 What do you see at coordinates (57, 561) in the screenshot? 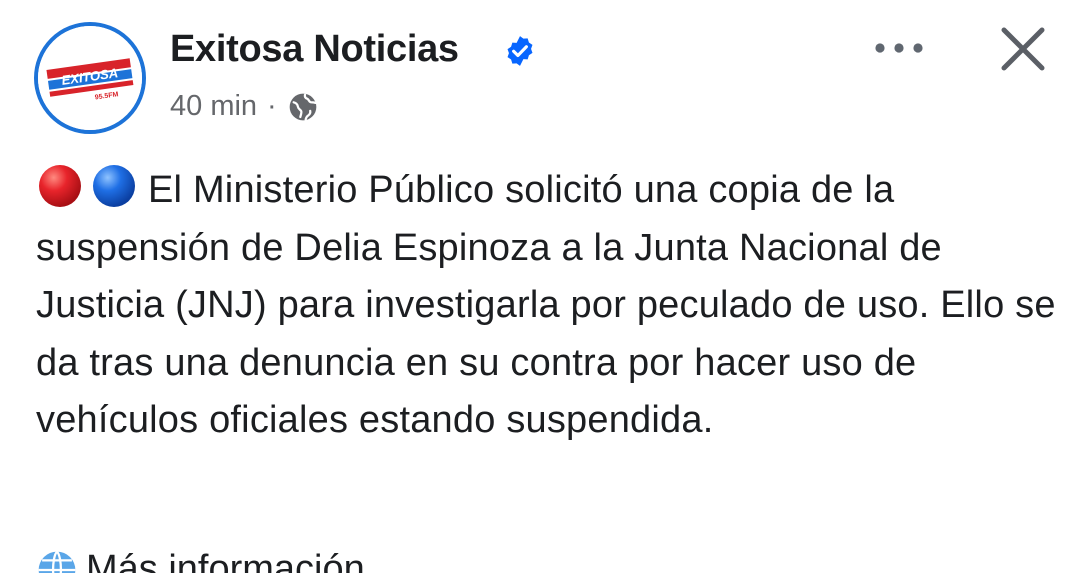
I see `globe-emoji-icon` at bounding box center [57, 561].